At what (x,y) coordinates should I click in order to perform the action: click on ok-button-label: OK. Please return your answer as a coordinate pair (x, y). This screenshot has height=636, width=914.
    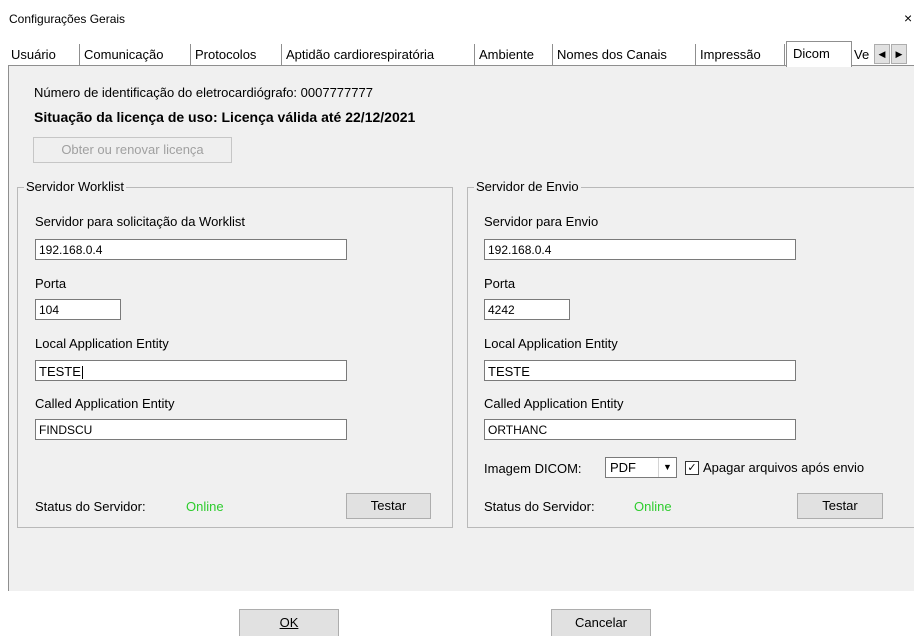
    Looking at the image, I should click on (289, 622).